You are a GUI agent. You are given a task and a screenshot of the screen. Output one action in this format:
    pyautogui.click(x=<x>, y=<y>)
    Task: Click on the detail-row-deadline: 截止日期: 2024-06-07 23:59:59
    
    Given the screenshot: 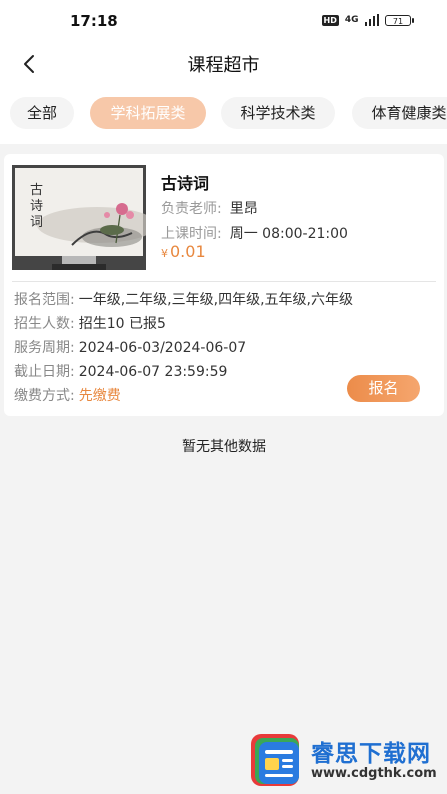 What is the action you would take?
    pyautogui.click(x=120, y=371)
    